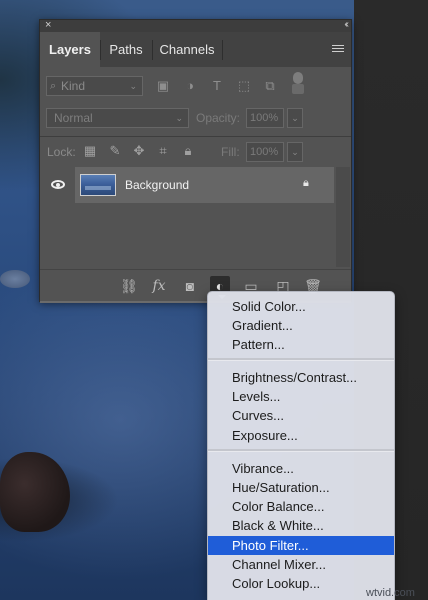 The image size is (428, 600). What do you see at coordinates (217, 86) in the screenshot?
I see `type-filter-icon: T` at bounding box center [217, 86].